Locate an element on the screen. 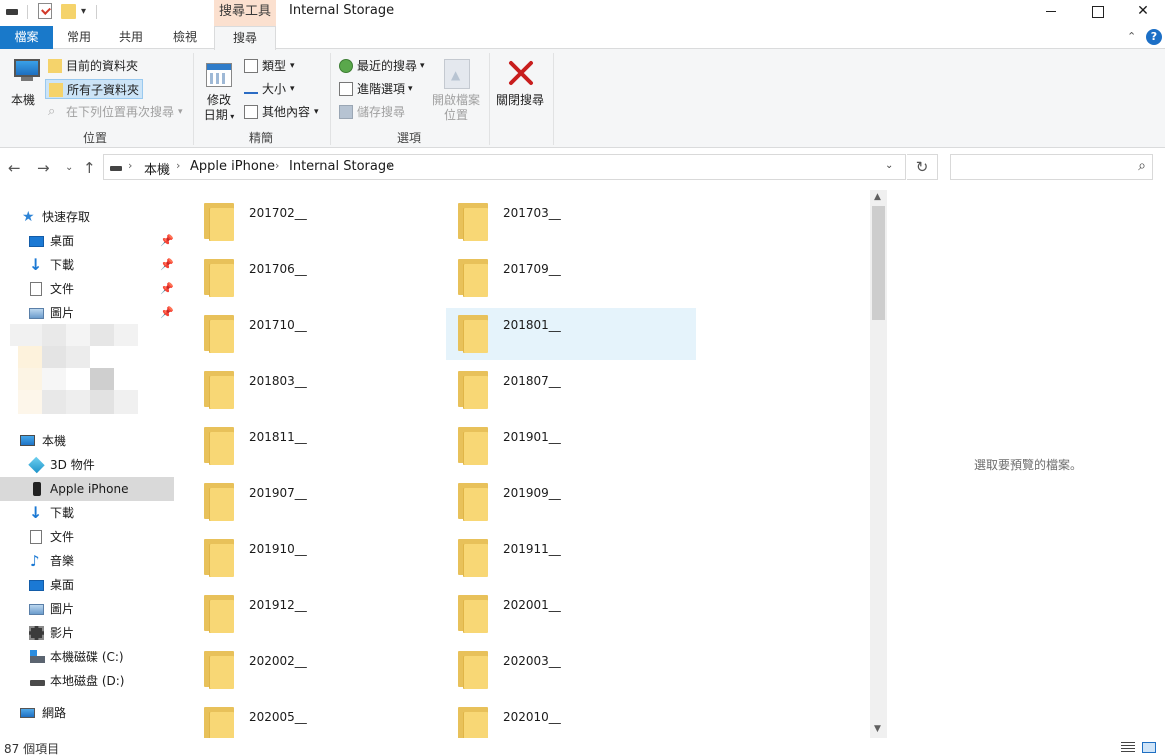 This screenshot has height=756, width=1165. search-icon: ⌕ is located at coordinates (52, 111).